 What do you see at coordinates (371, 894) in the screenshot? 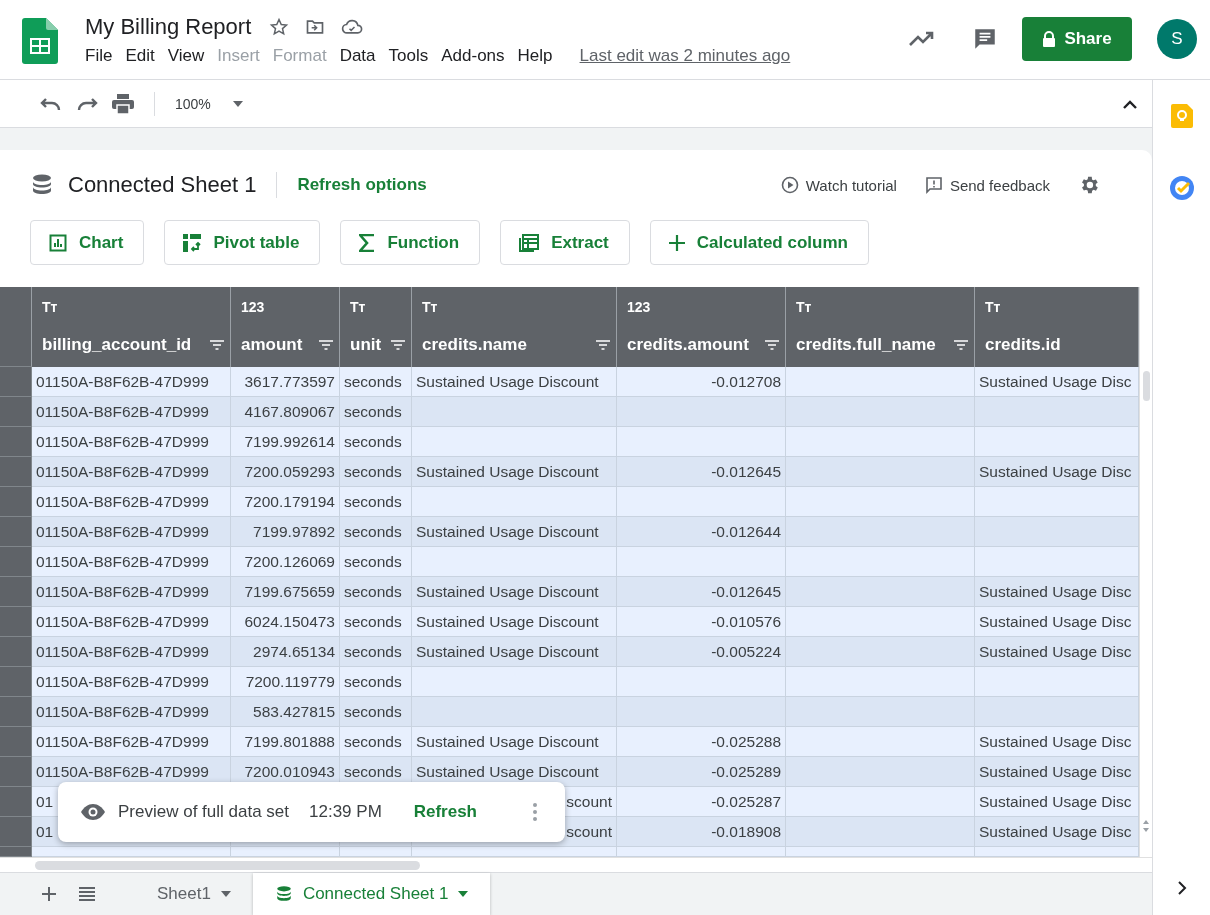
I see `sheet-tab: Connected Sheet 1` at bounding box center [371, 894].